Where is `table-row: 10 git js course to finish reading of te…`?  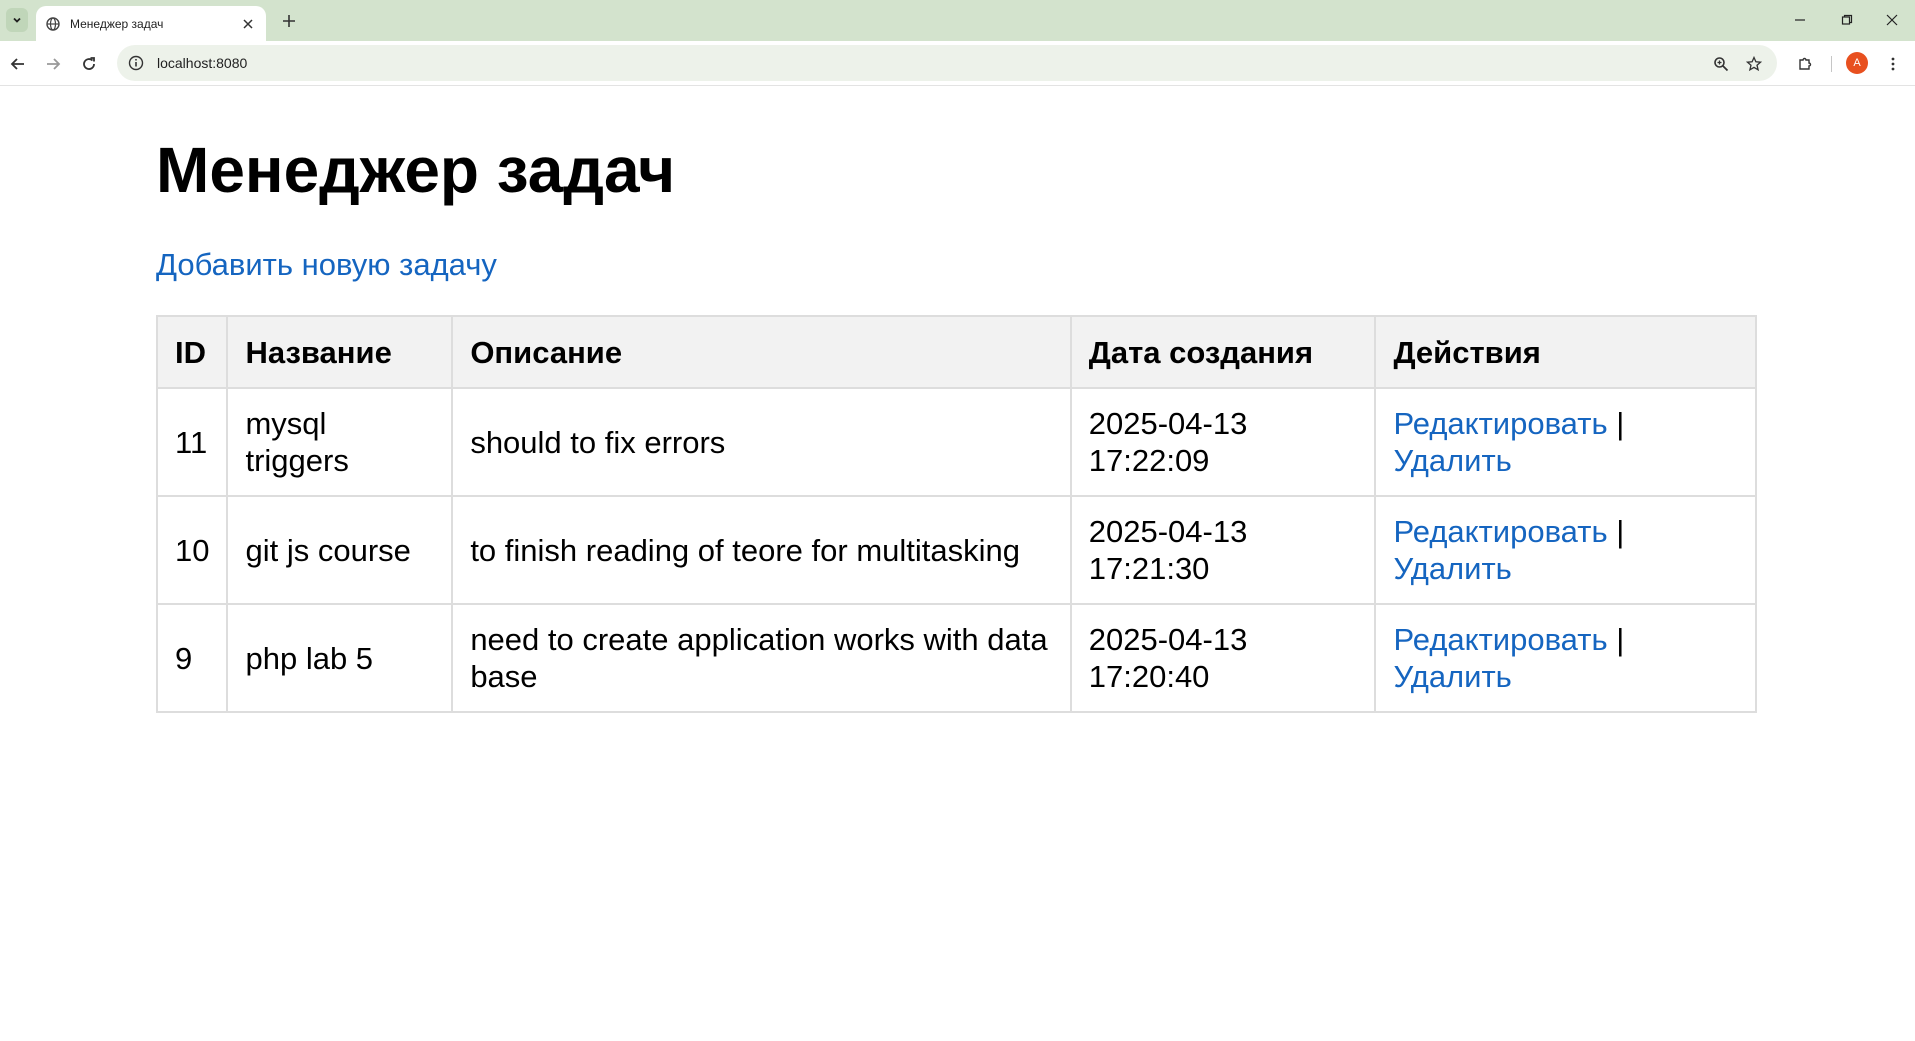 table-row: 10 git js course to finish reading of te… is located at coordinates (956, 550).